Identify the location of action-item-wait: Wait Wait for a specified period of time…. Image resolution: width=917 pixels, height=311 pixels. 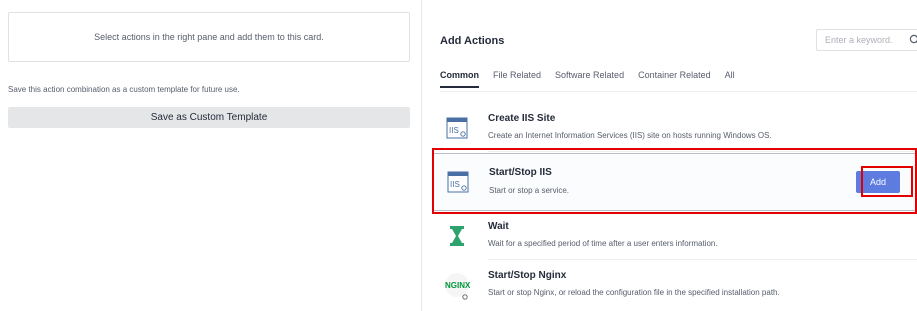
(674, 236).